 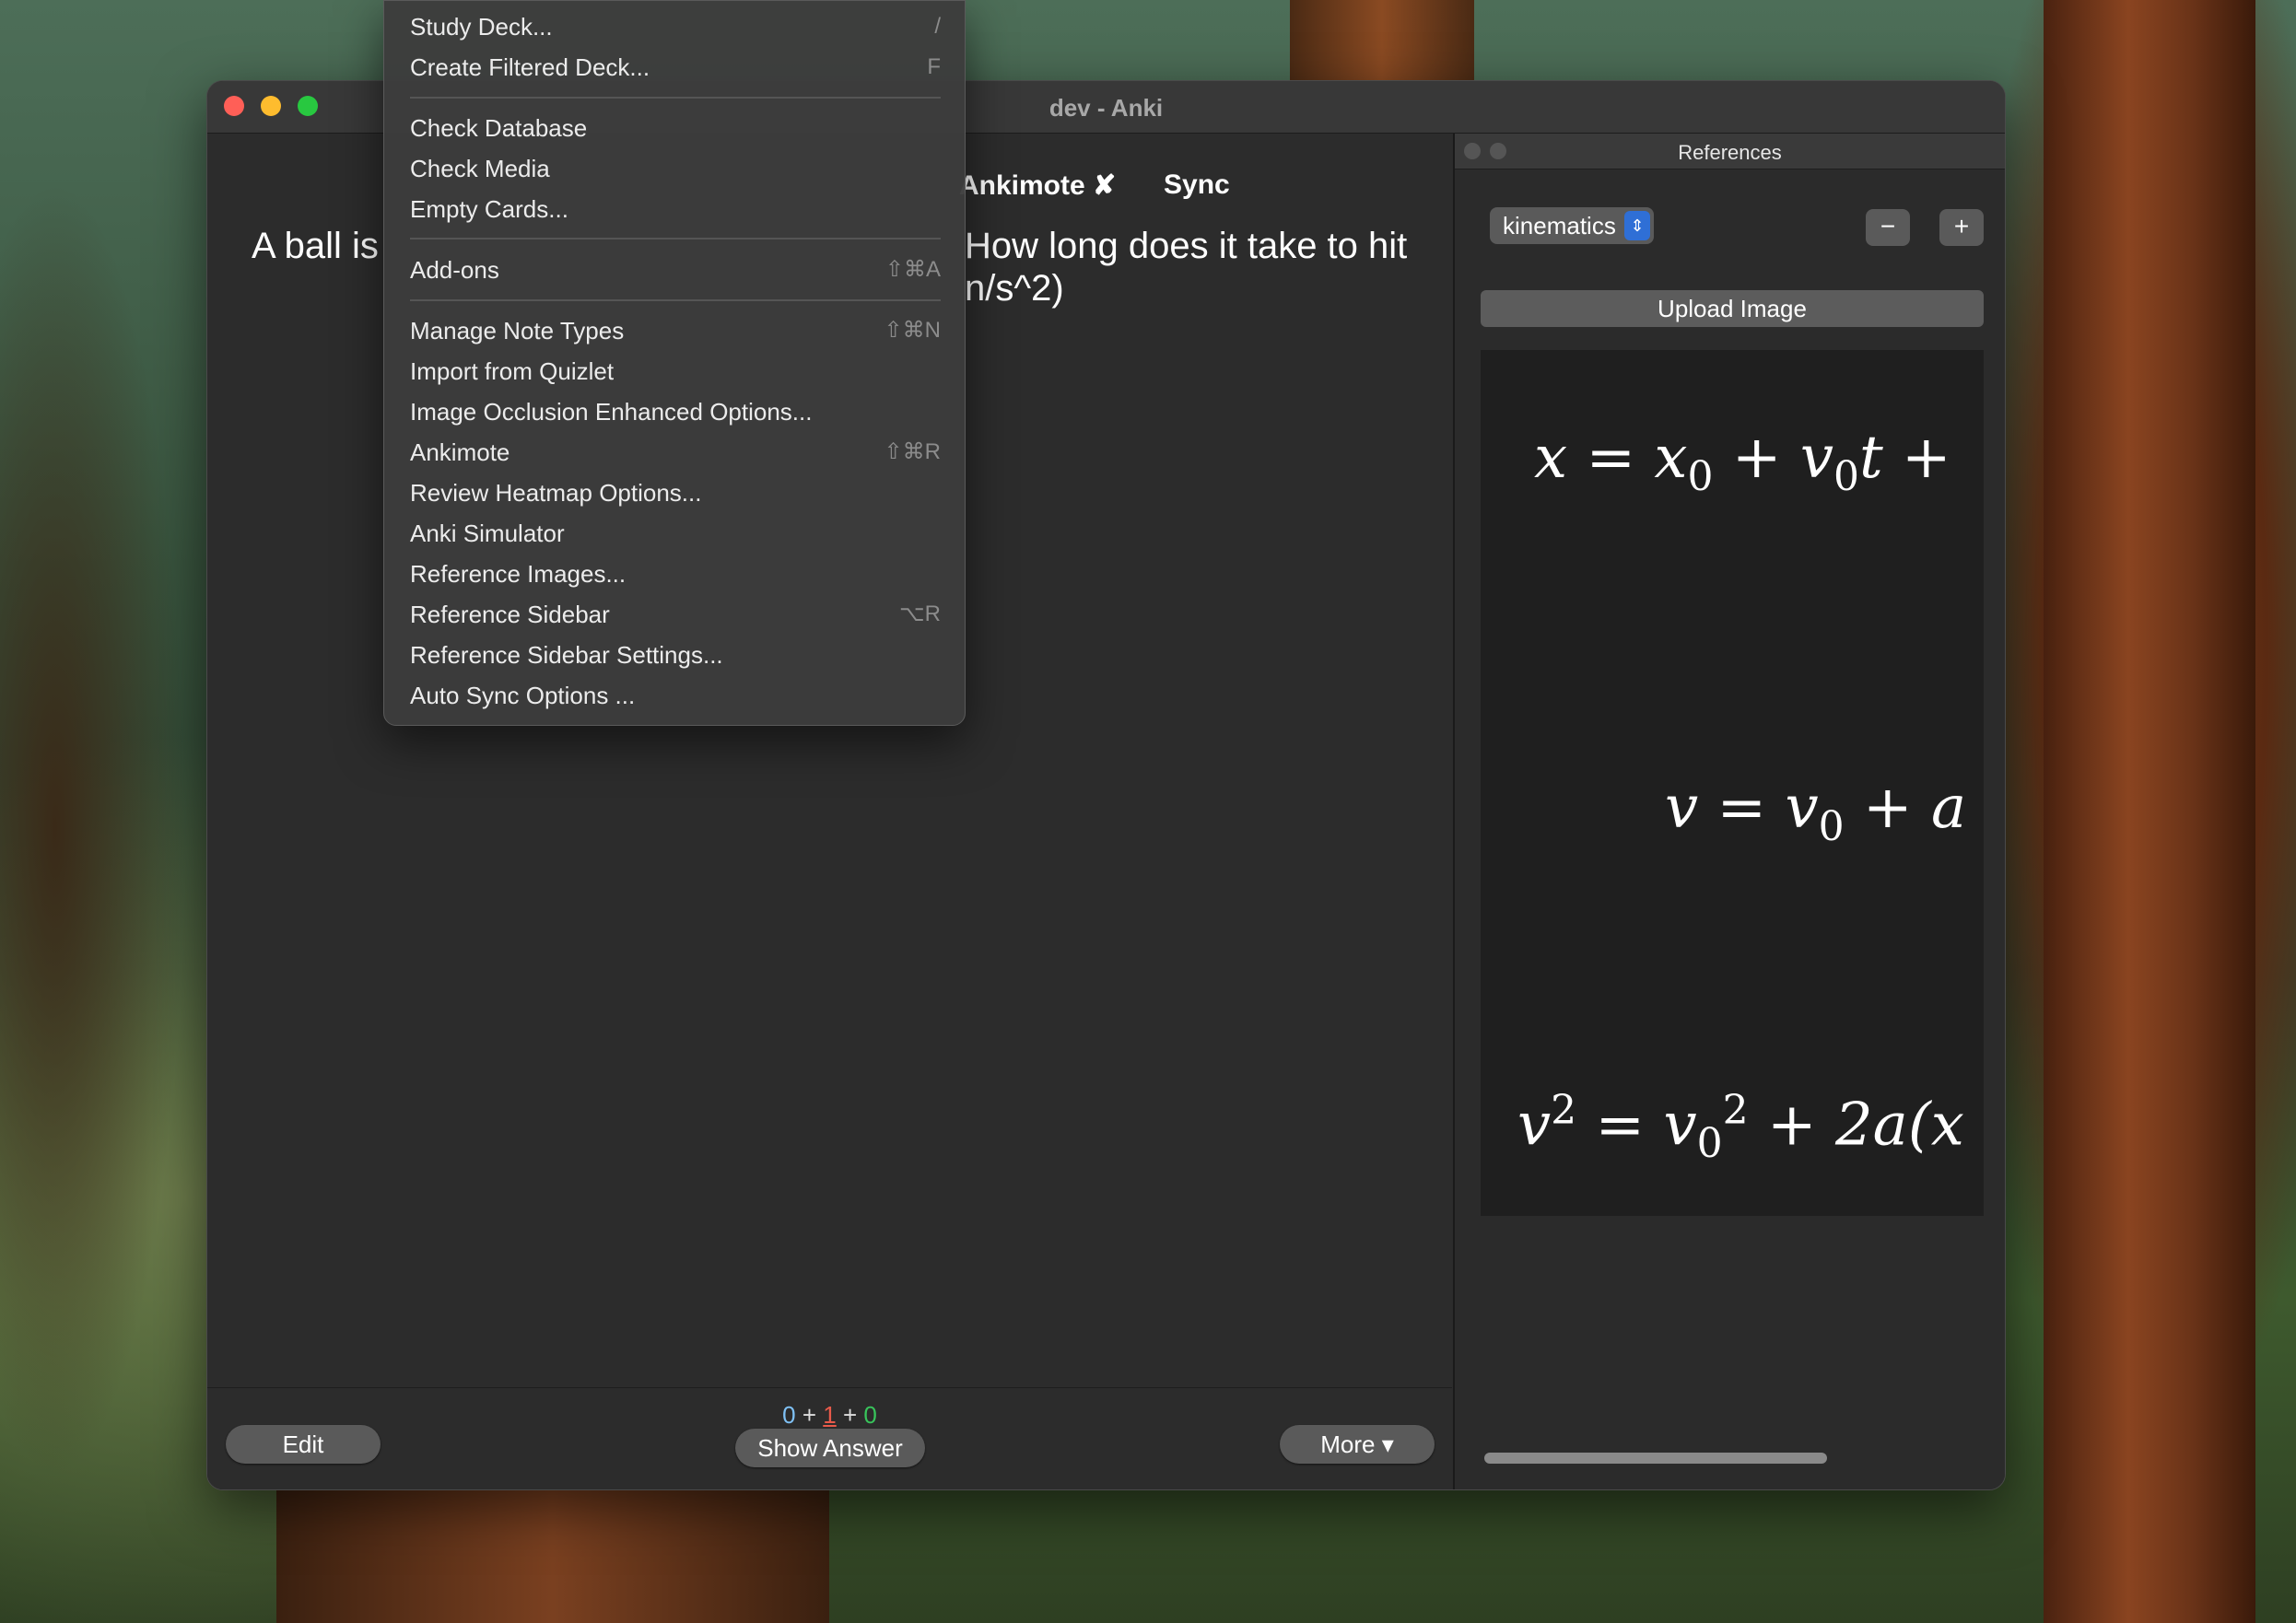 I want to click on toolbar-sync: Sync, so click(x=1197, y=185).